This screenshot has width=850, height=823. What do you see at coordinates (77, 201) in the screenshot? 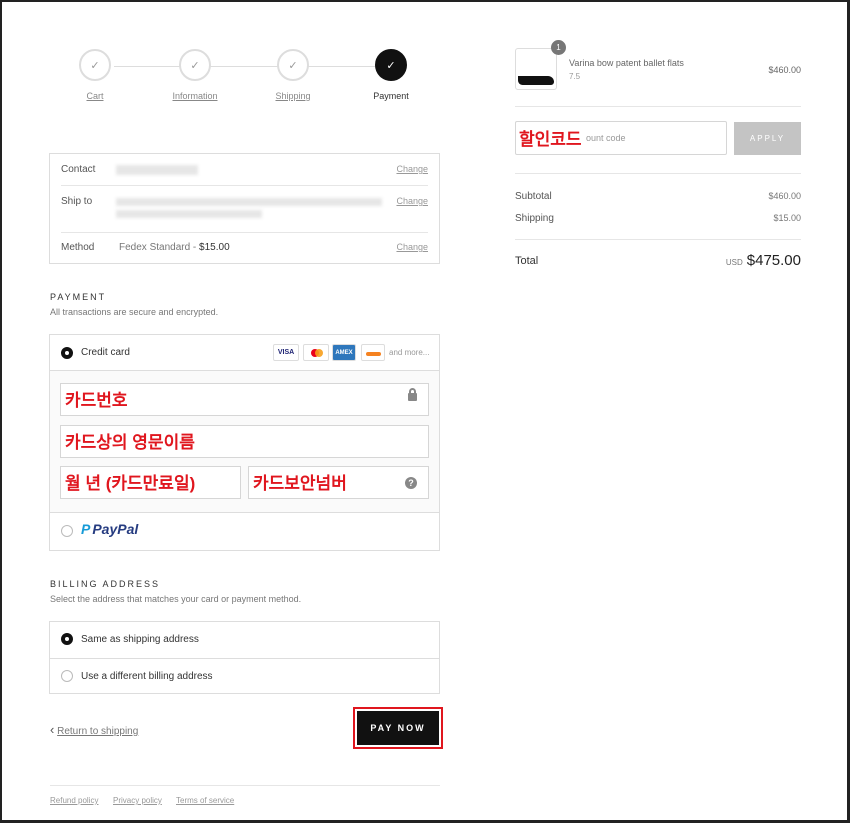
I see `shipto-label: Ship to` at bounding box center [77, 201].